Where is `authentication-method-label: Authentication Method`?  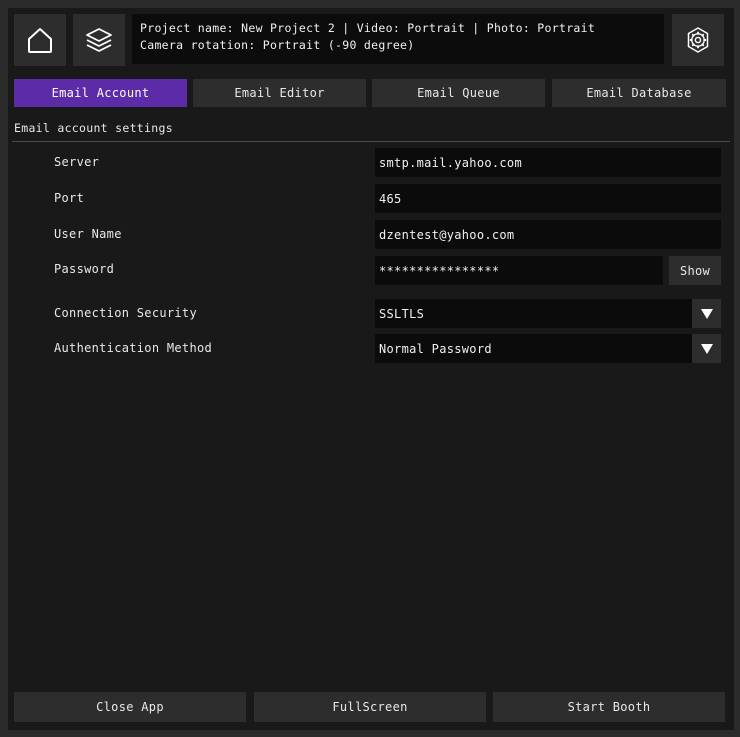
authentication-method-label: Authentication Method is located at coordinates (133, 348).